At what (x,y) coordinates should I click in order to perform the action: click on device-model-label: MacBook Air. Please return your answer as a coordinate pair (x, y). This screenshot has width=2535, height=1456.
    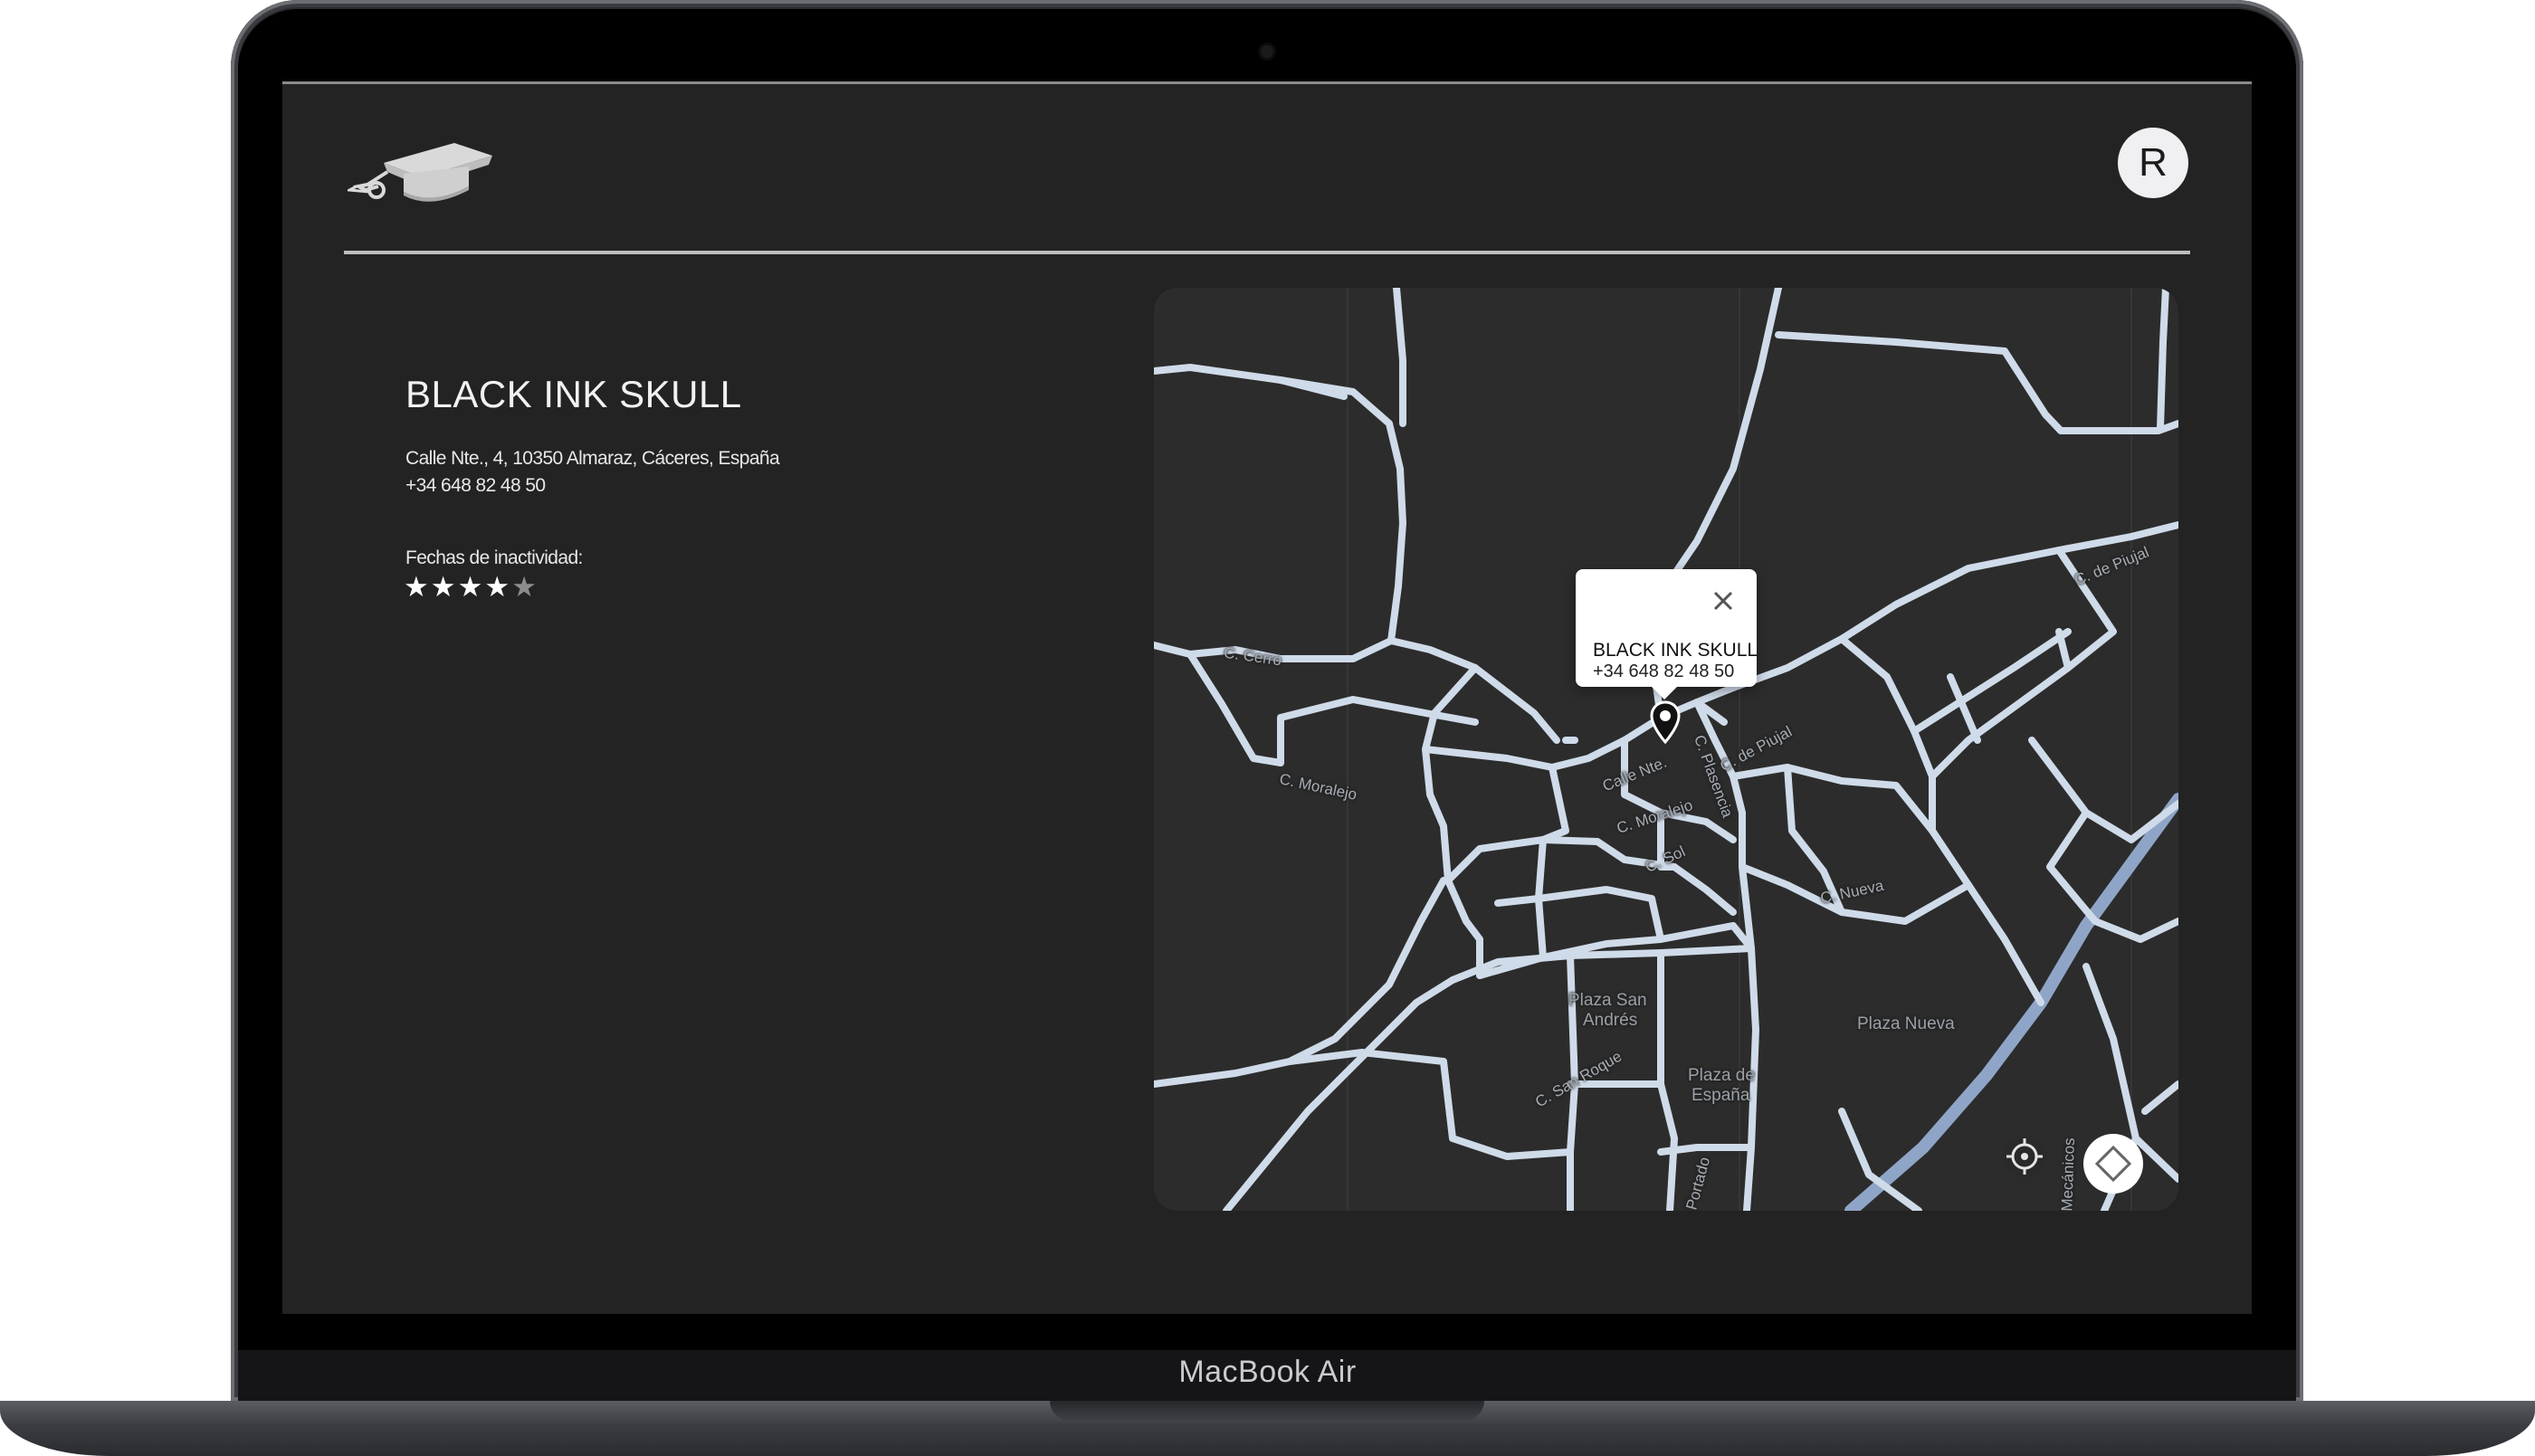
    Looking at the image, I should click on (1267, 1372).